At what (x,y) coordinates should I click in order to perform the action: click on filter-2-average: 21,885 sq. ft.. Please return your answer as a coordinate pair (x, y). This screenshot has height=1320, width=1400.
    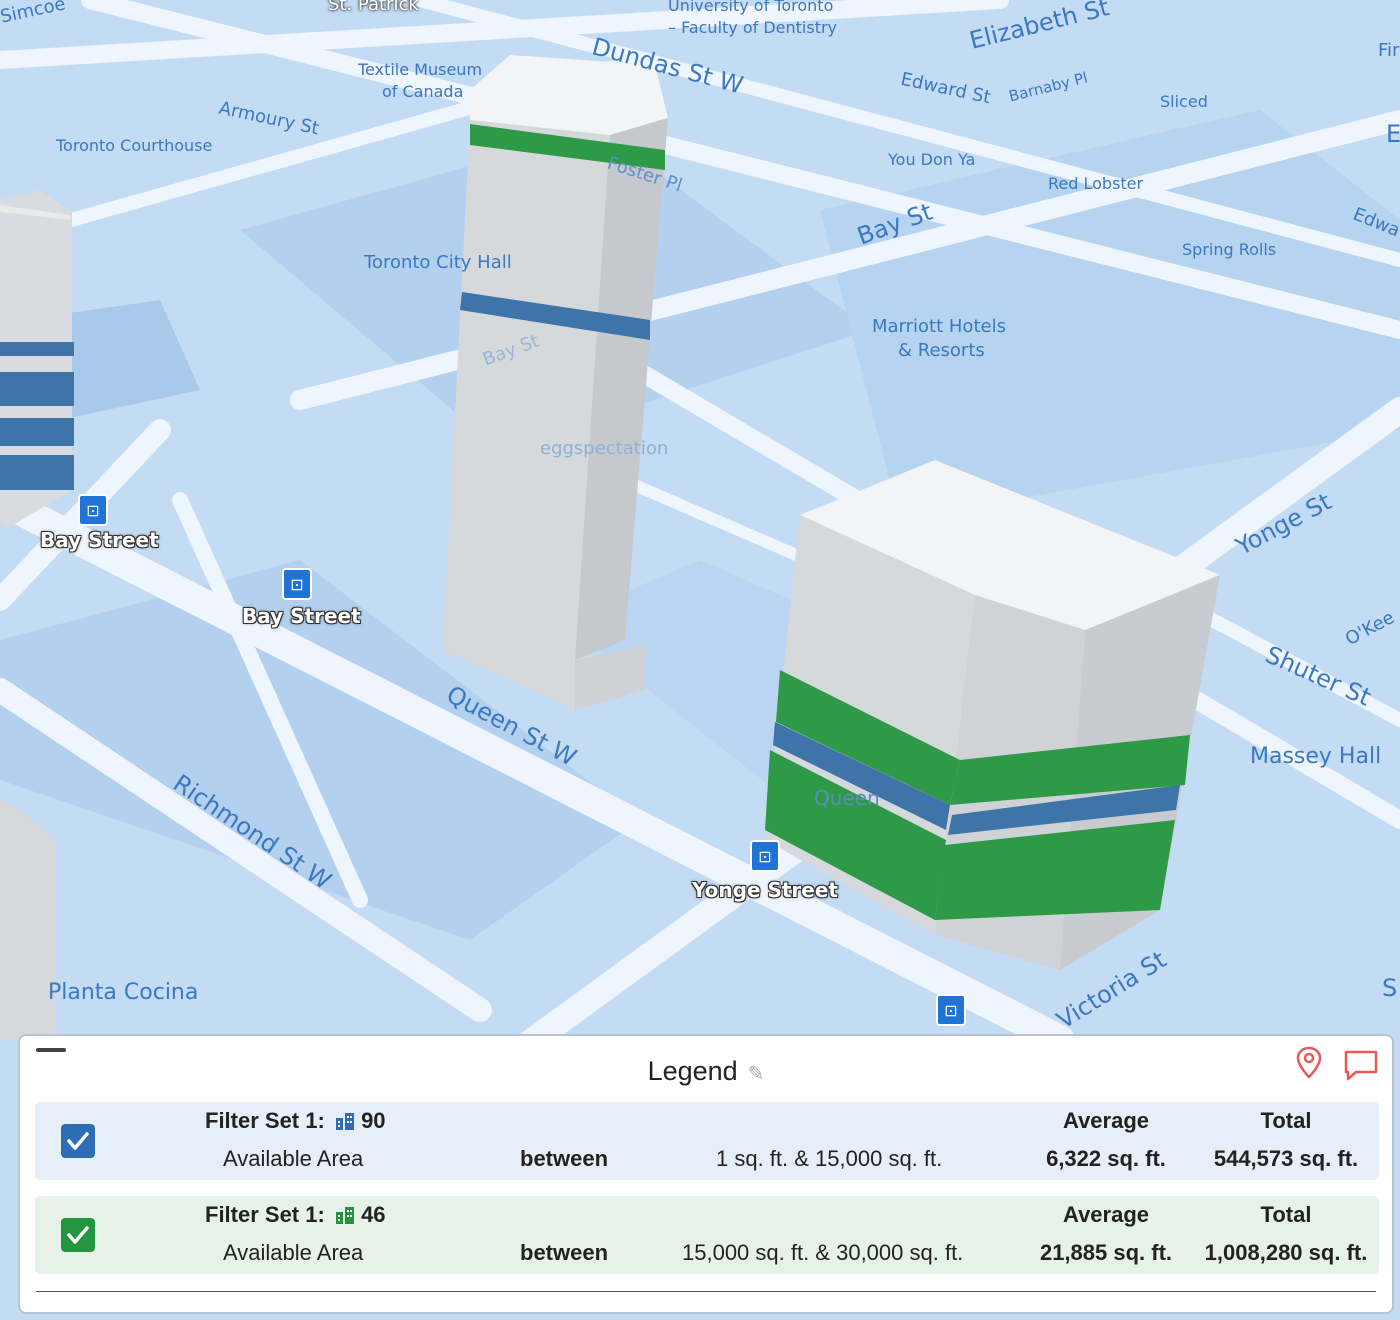
    Looking at the image, I should click on (1106, 1252).